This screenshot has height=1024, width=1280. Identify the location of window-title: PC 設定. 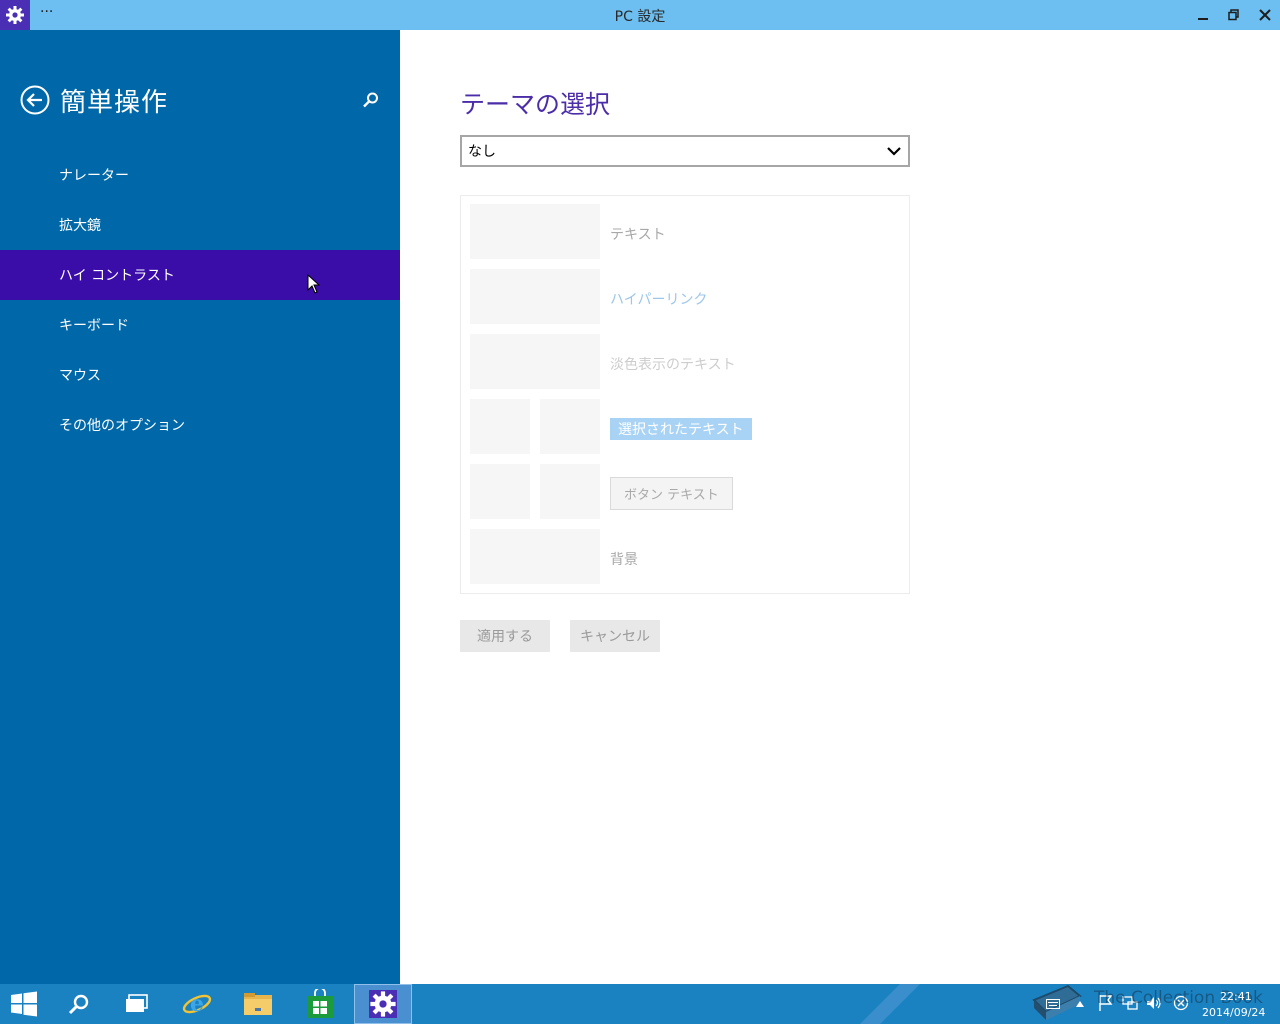
(640, 17).